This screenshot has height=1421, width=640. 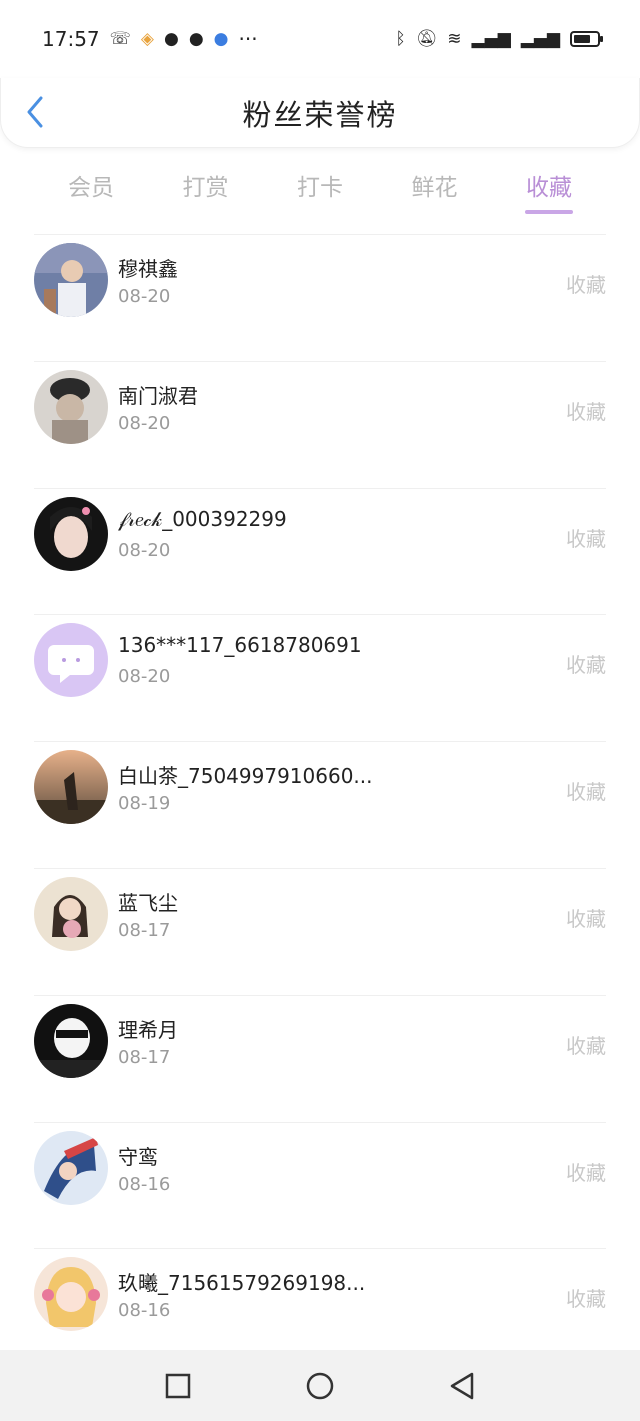 I want to click on status-right: ᛒ 🔕︎ ≋ ▂▄▆ ▂▄▆, so click(x=499, y=38).